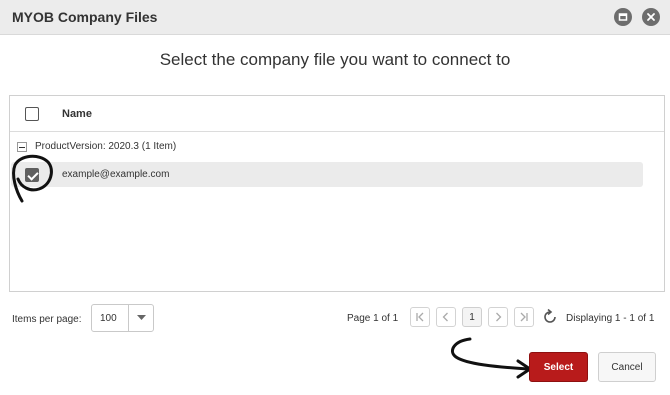  I want to click on close-icon, so click(651, 17).